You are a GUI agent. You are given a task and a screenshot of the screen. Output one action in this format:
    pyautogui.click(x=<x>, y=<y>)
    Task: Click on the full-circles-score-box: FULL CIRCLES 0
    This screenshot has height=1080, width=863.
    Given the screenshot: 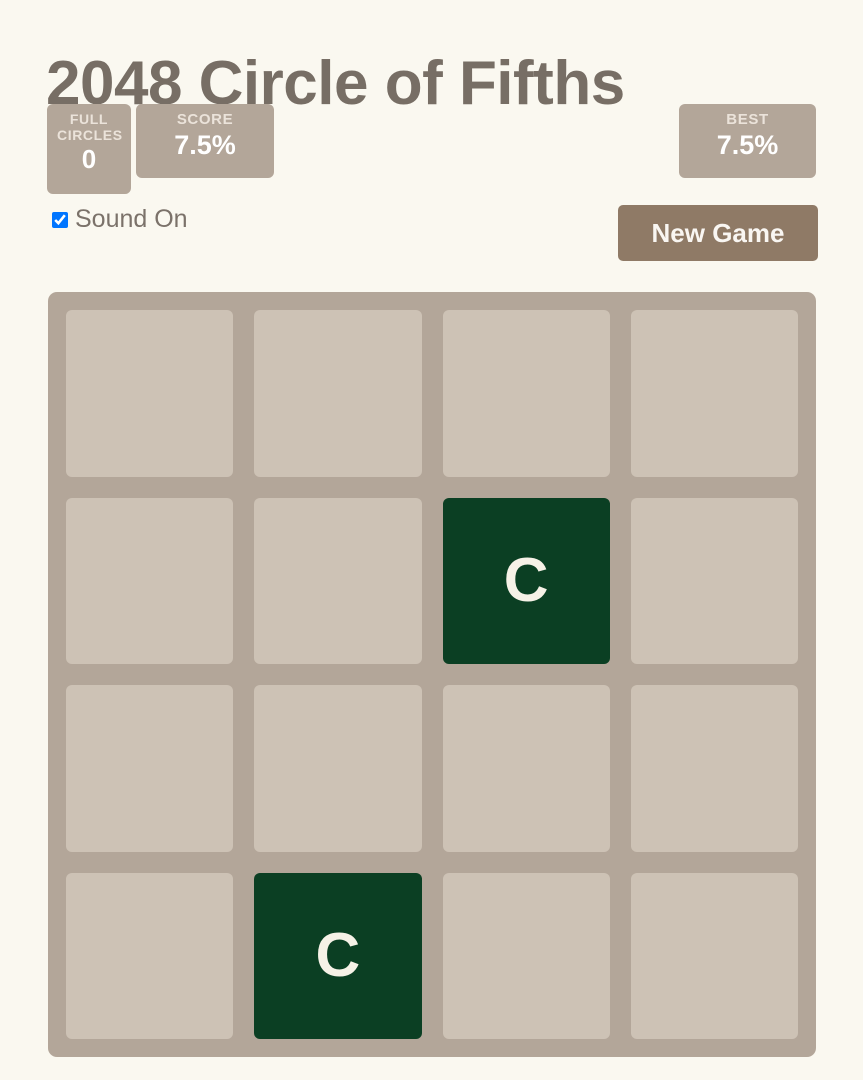 What is the action you would take?
    pyautogui.click(x=89, y=149)
    